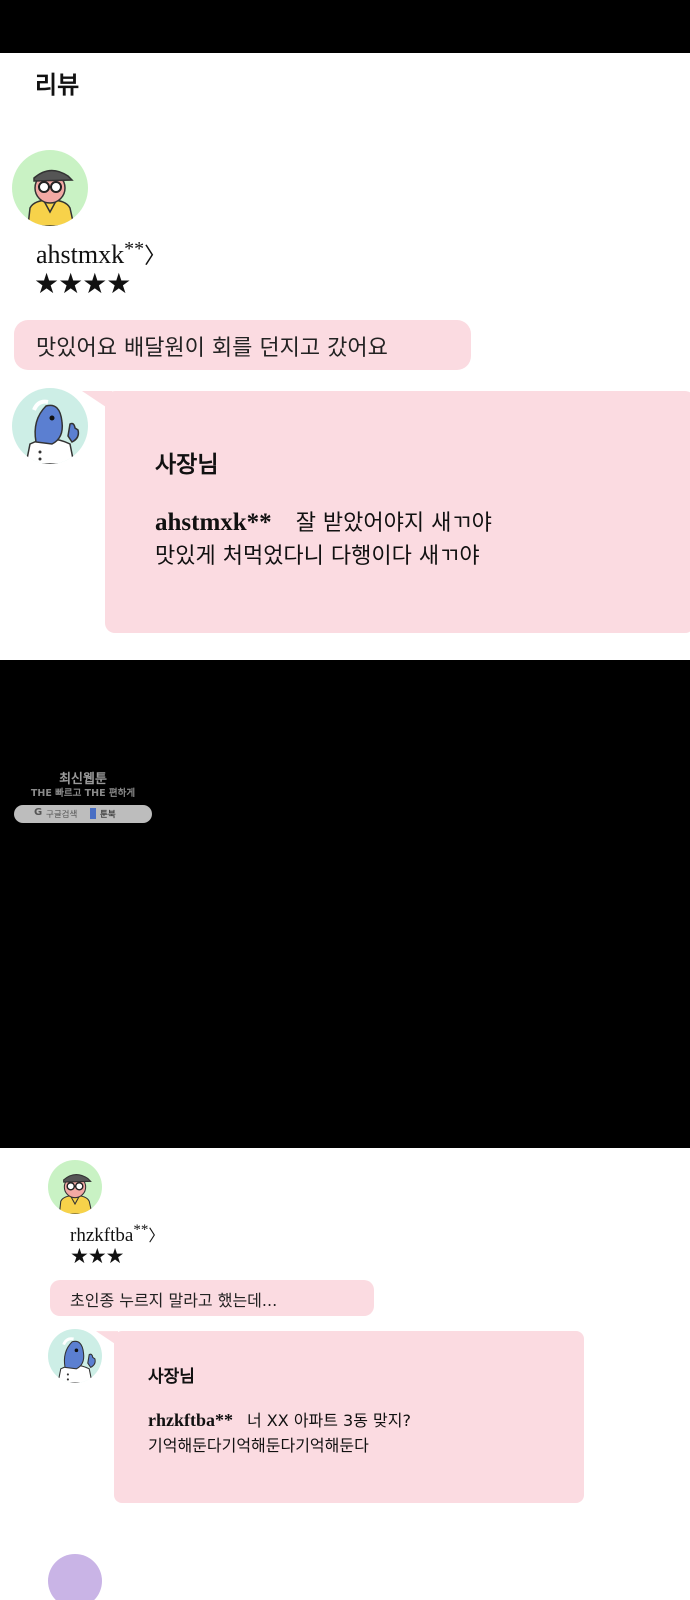  Describe the element at coordinates (190, 1420) in the screenshot. I see `reply-mention: rhzkftba**` at that location.